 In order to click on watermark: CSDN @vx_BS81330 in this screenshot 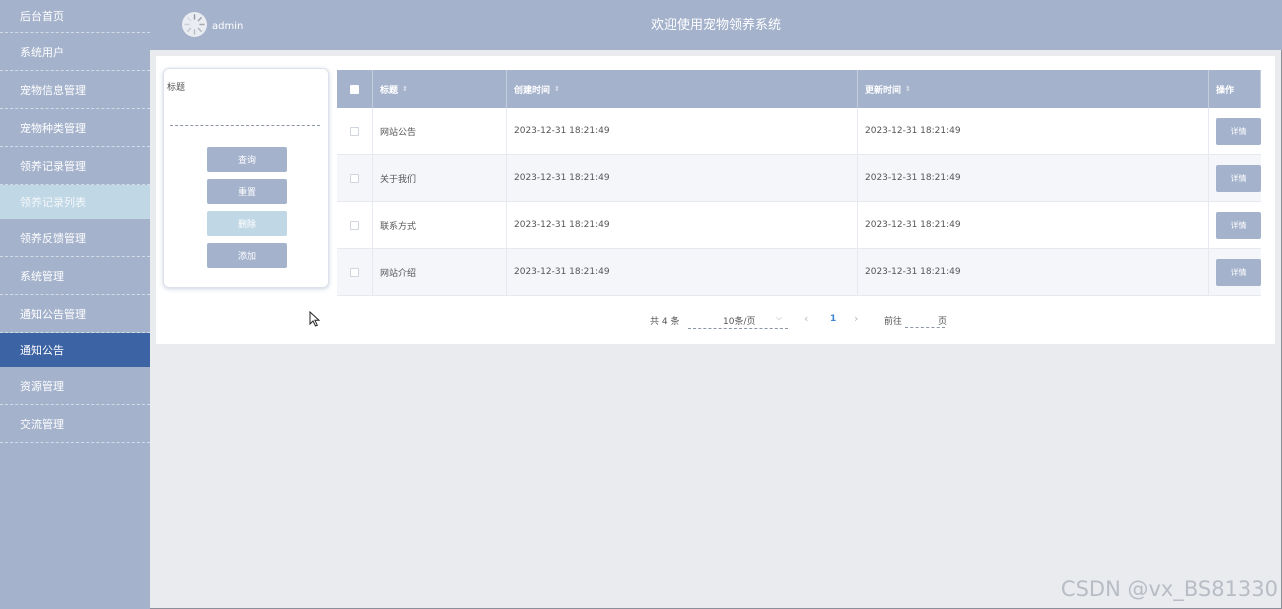, I will do `click(1169, 589)`.